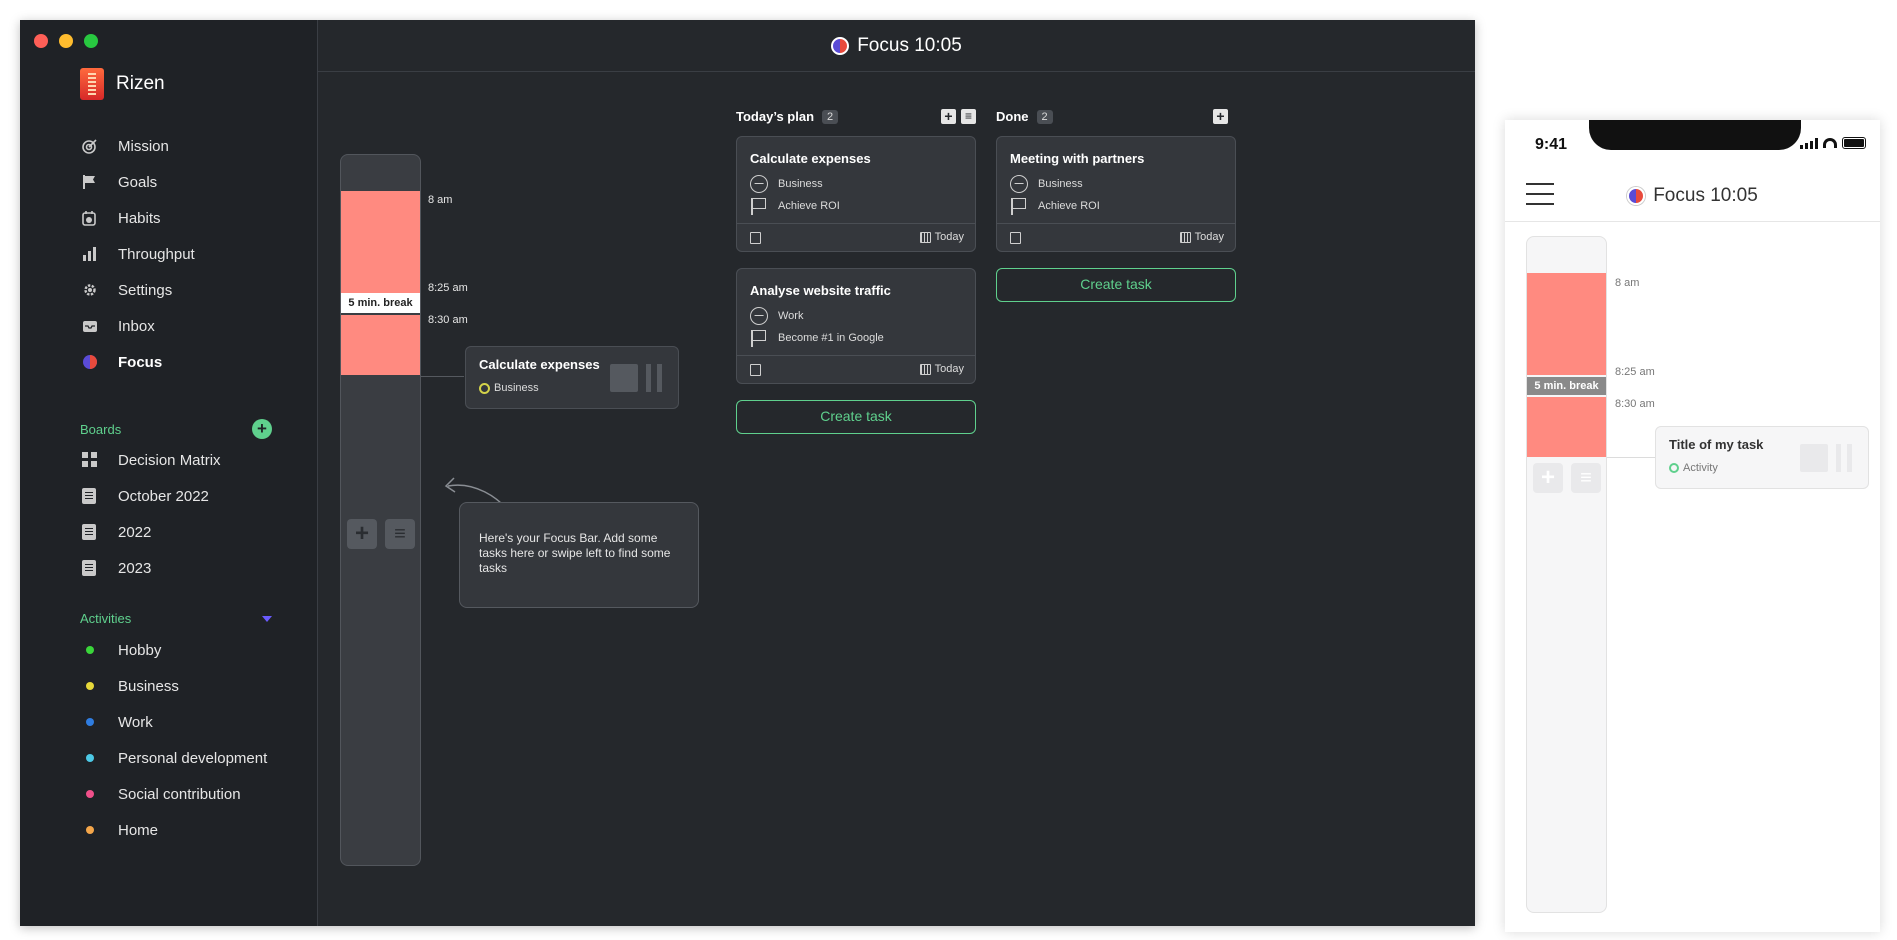  What do you see at coordinates (968, 116) in the screenshot?
I see `column-menu-button: ≡` at bounding box center [968, 116].